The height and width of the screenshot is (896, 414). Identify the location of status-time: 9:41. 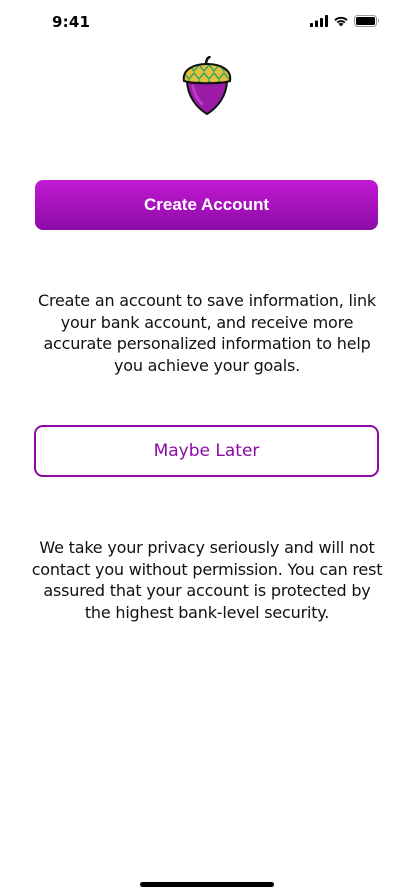
(71, 22).